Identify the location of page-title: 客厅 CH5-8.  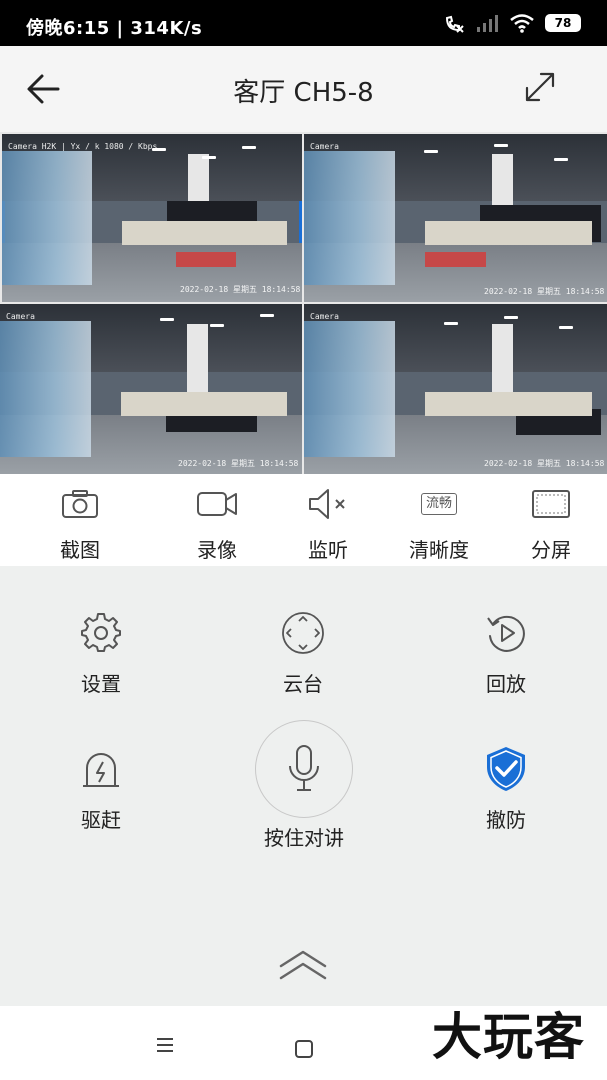
(303, 93).